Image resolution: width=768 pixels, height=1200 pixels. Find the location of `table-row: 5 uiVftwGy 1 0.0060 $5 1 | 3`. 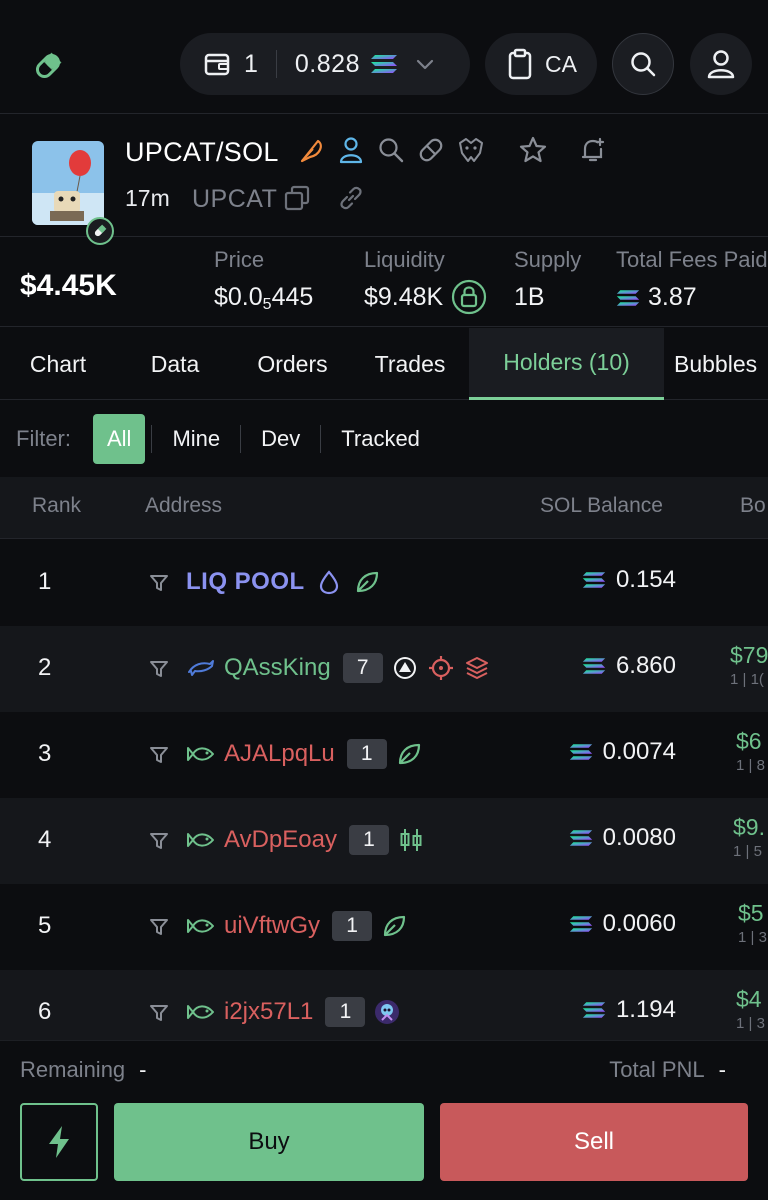

table-row: 5 uiVftwGy 1 0.0060 $5 1 | 3 is located at coordinates (384, 927).